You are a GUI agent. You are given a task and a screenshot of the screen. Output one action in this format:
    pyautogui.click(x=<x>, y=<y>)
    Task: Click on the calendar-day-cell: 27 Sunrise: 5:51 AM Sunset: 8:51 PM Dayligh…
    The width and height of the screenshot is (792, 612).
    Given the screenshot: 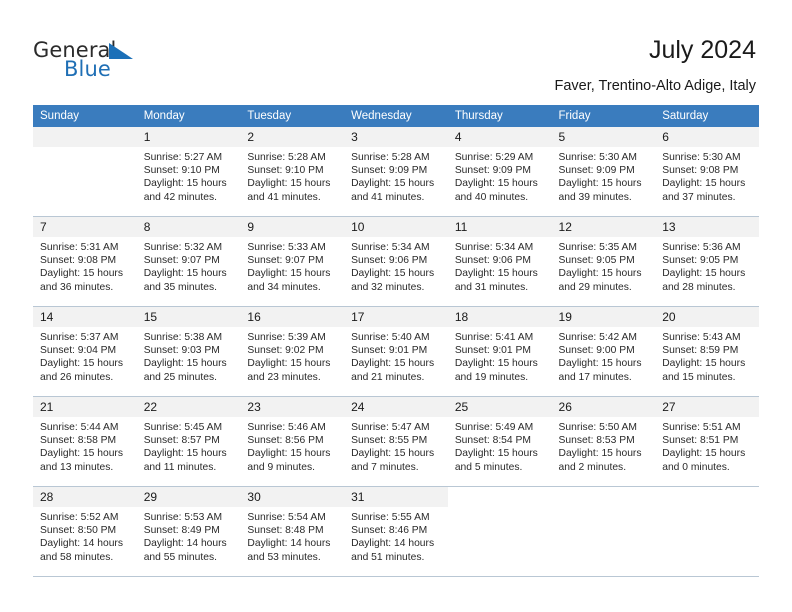 What is the action you would take?
    pyautogui.click(x=707, y=441)
    